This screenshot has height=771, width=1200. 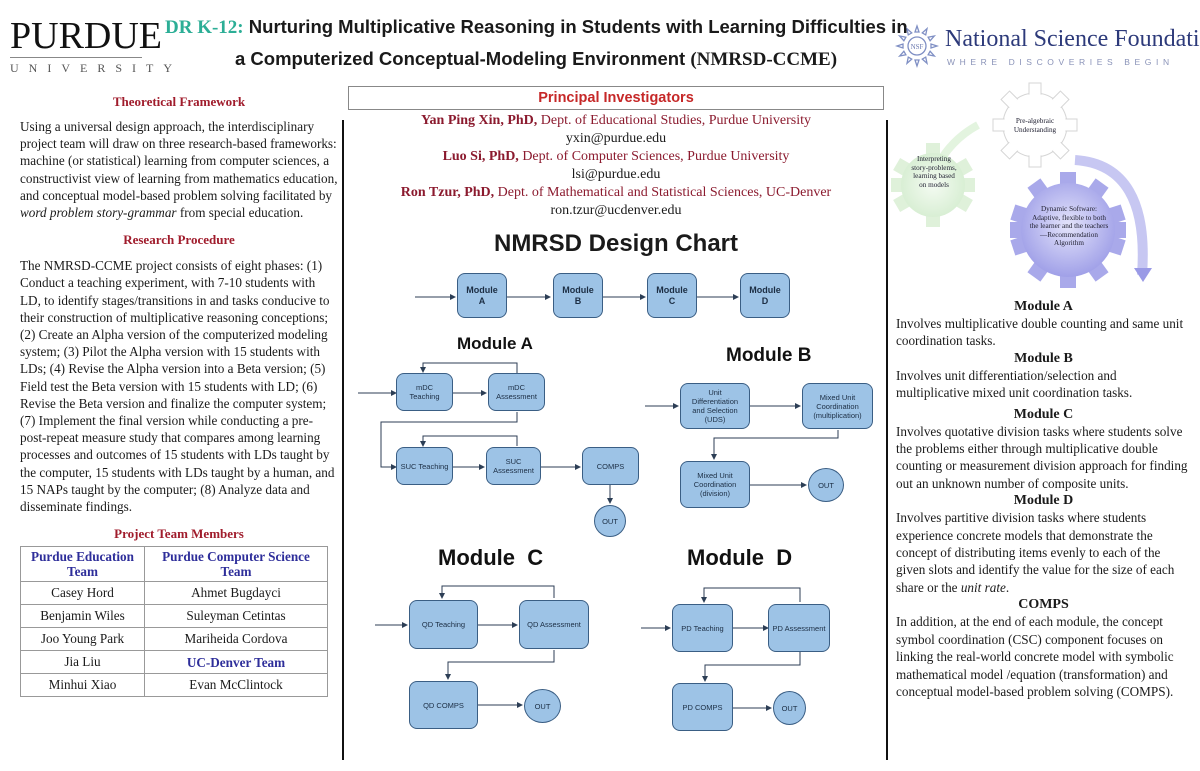 I want to click on framework-heading: Theoretical Framework, so click(x=179, y=101).